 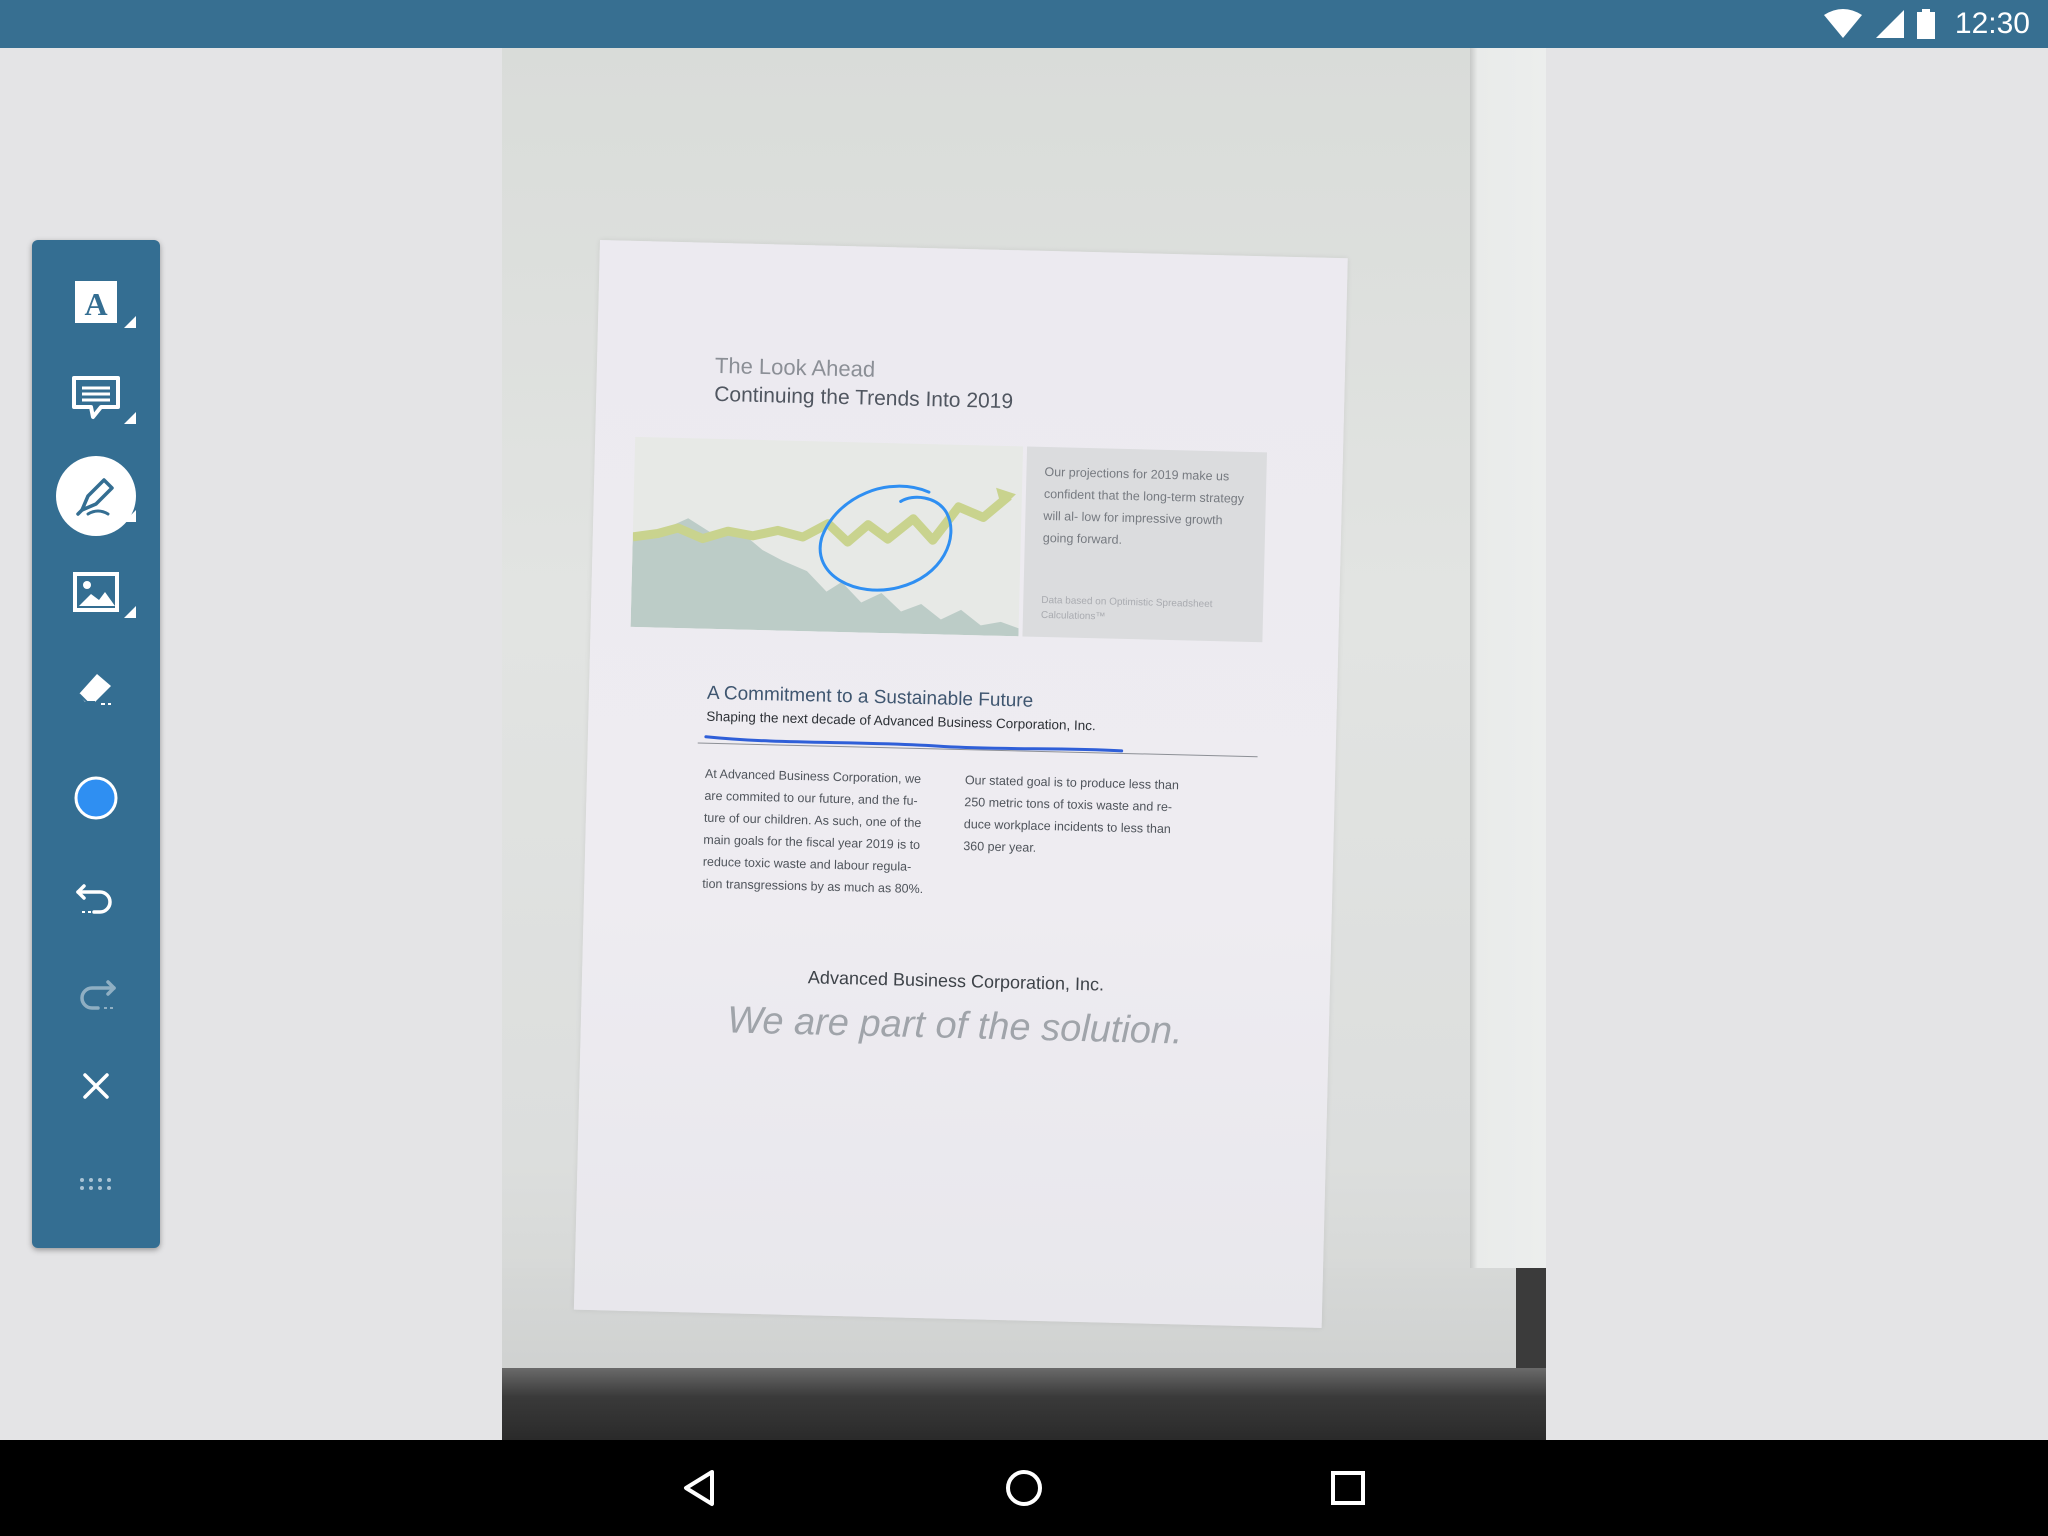 I want to click on doc-slogan: We are part of the solution., so click(x=955, y=1026).